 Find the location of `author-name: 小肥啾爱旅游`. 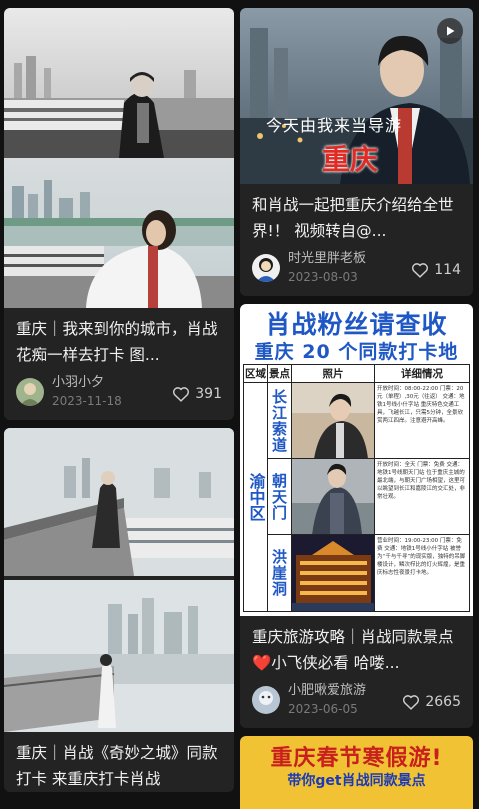

author-name: 小肥啾爱旅游 is located at coordinates (327, 691).